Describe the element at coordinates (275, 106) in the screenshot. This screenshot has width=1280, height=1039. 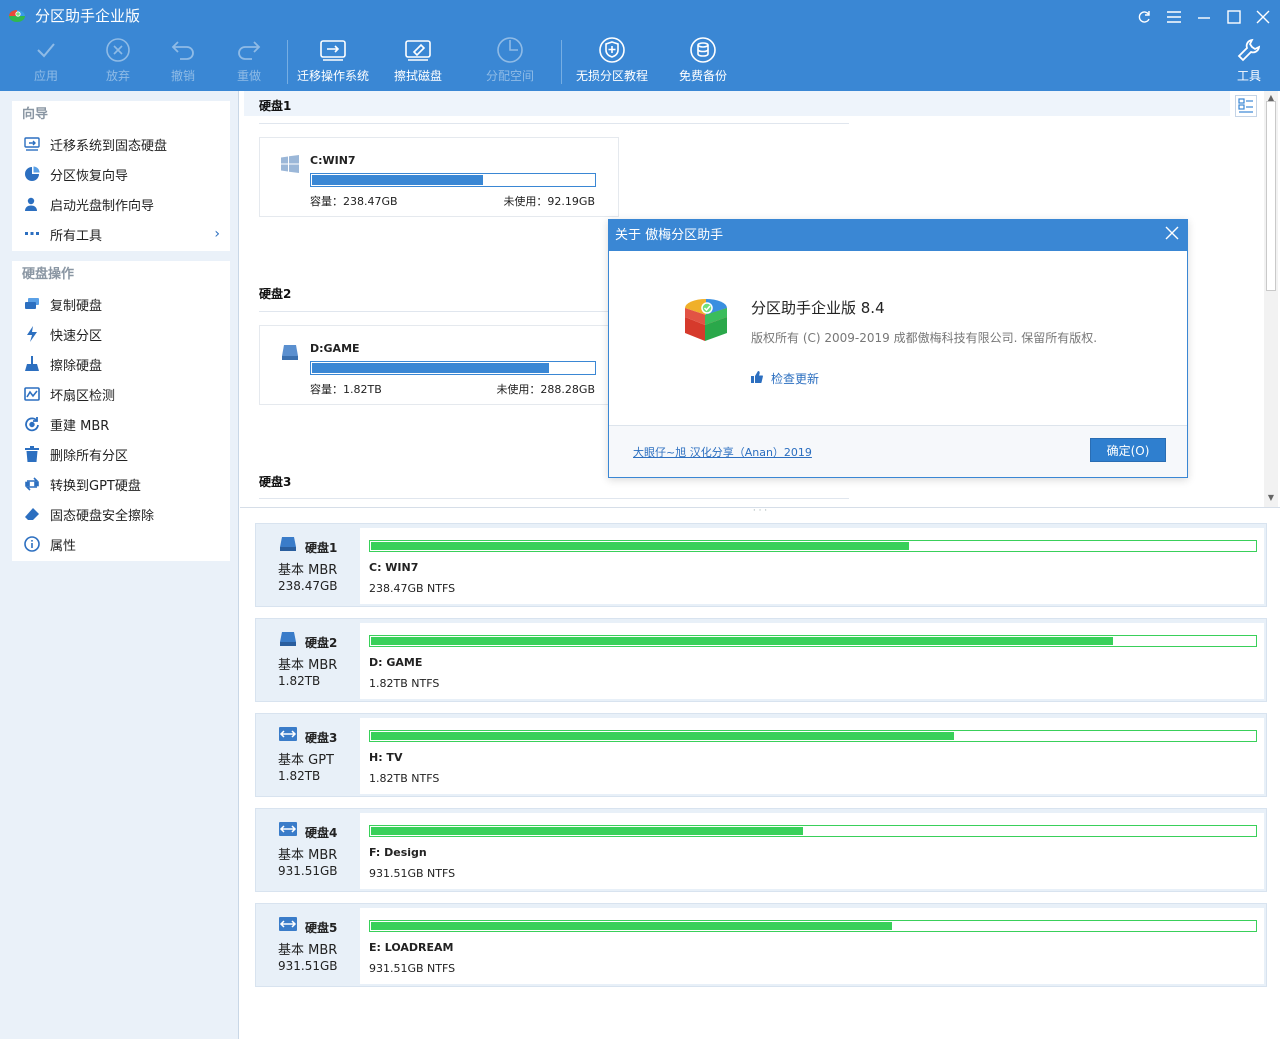
I see `map-disk1-title: 硬盘1` at that location.